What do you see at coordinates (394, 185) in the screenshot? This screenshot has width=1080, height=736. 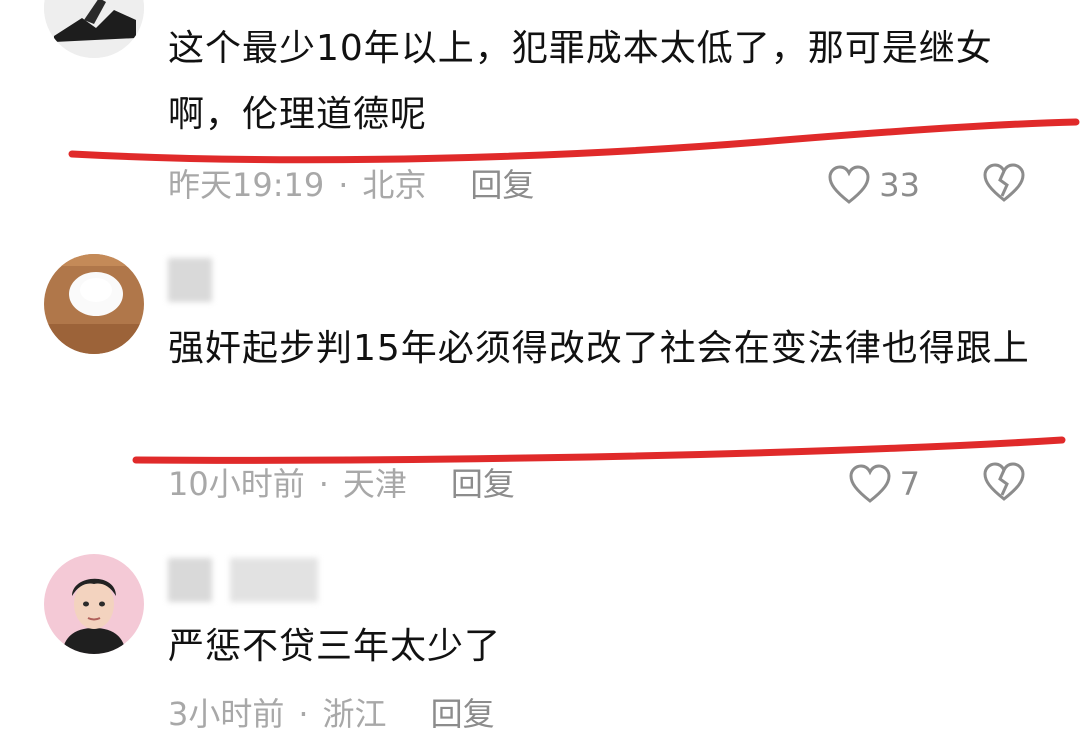 I see `comment-location: 北京` at bounding box center [394, 185].